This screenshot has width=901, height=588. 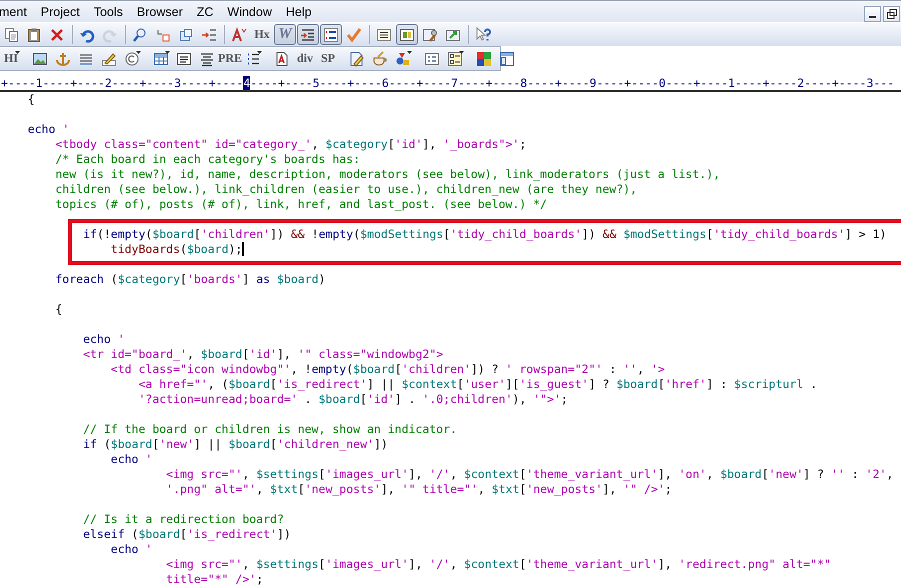 What do you see at coordinates (230, 58) in the screenshot?
I see `toolbar-button: PRE` at bounding box center [230, 58].